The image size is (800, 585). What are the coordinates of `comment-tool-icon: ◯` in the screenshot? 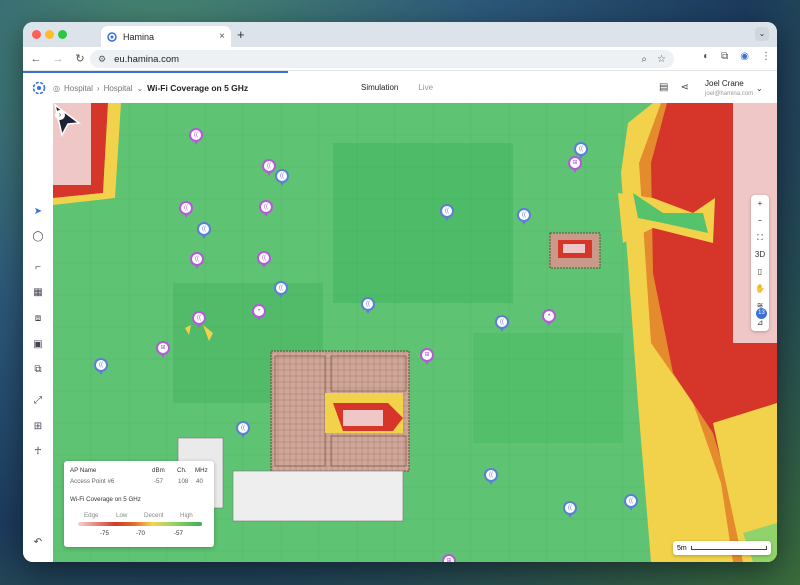 It's located at (38, 237).